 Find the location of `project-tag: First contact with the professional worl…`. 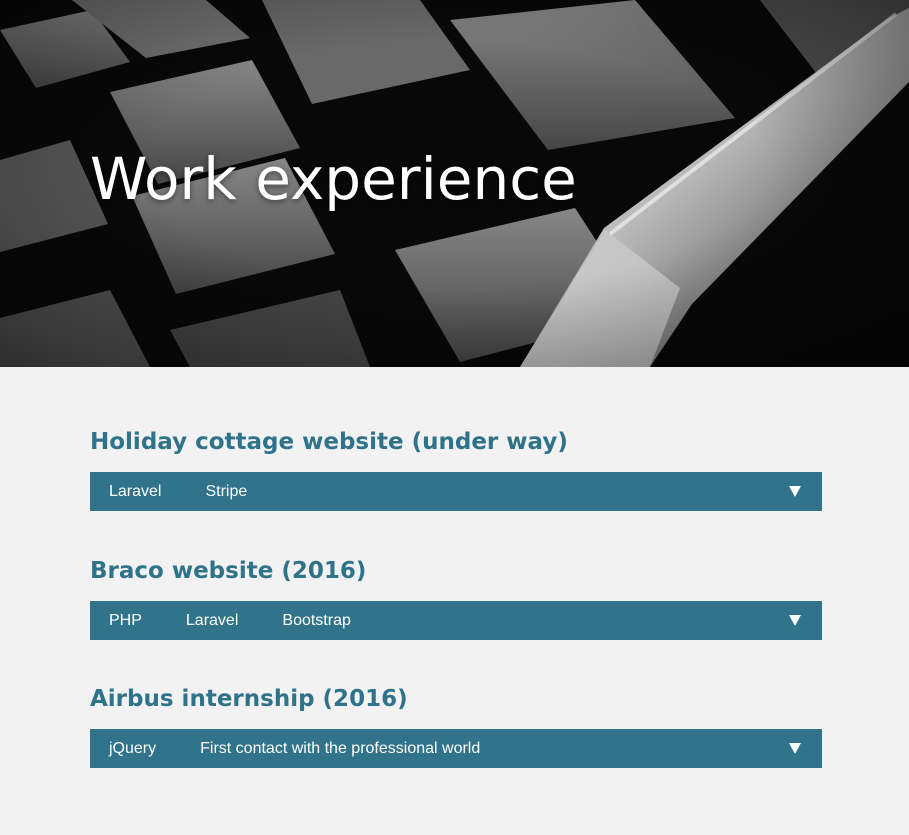

project-tag: First contact with the professional worl… is located at coordinates (340, 748).